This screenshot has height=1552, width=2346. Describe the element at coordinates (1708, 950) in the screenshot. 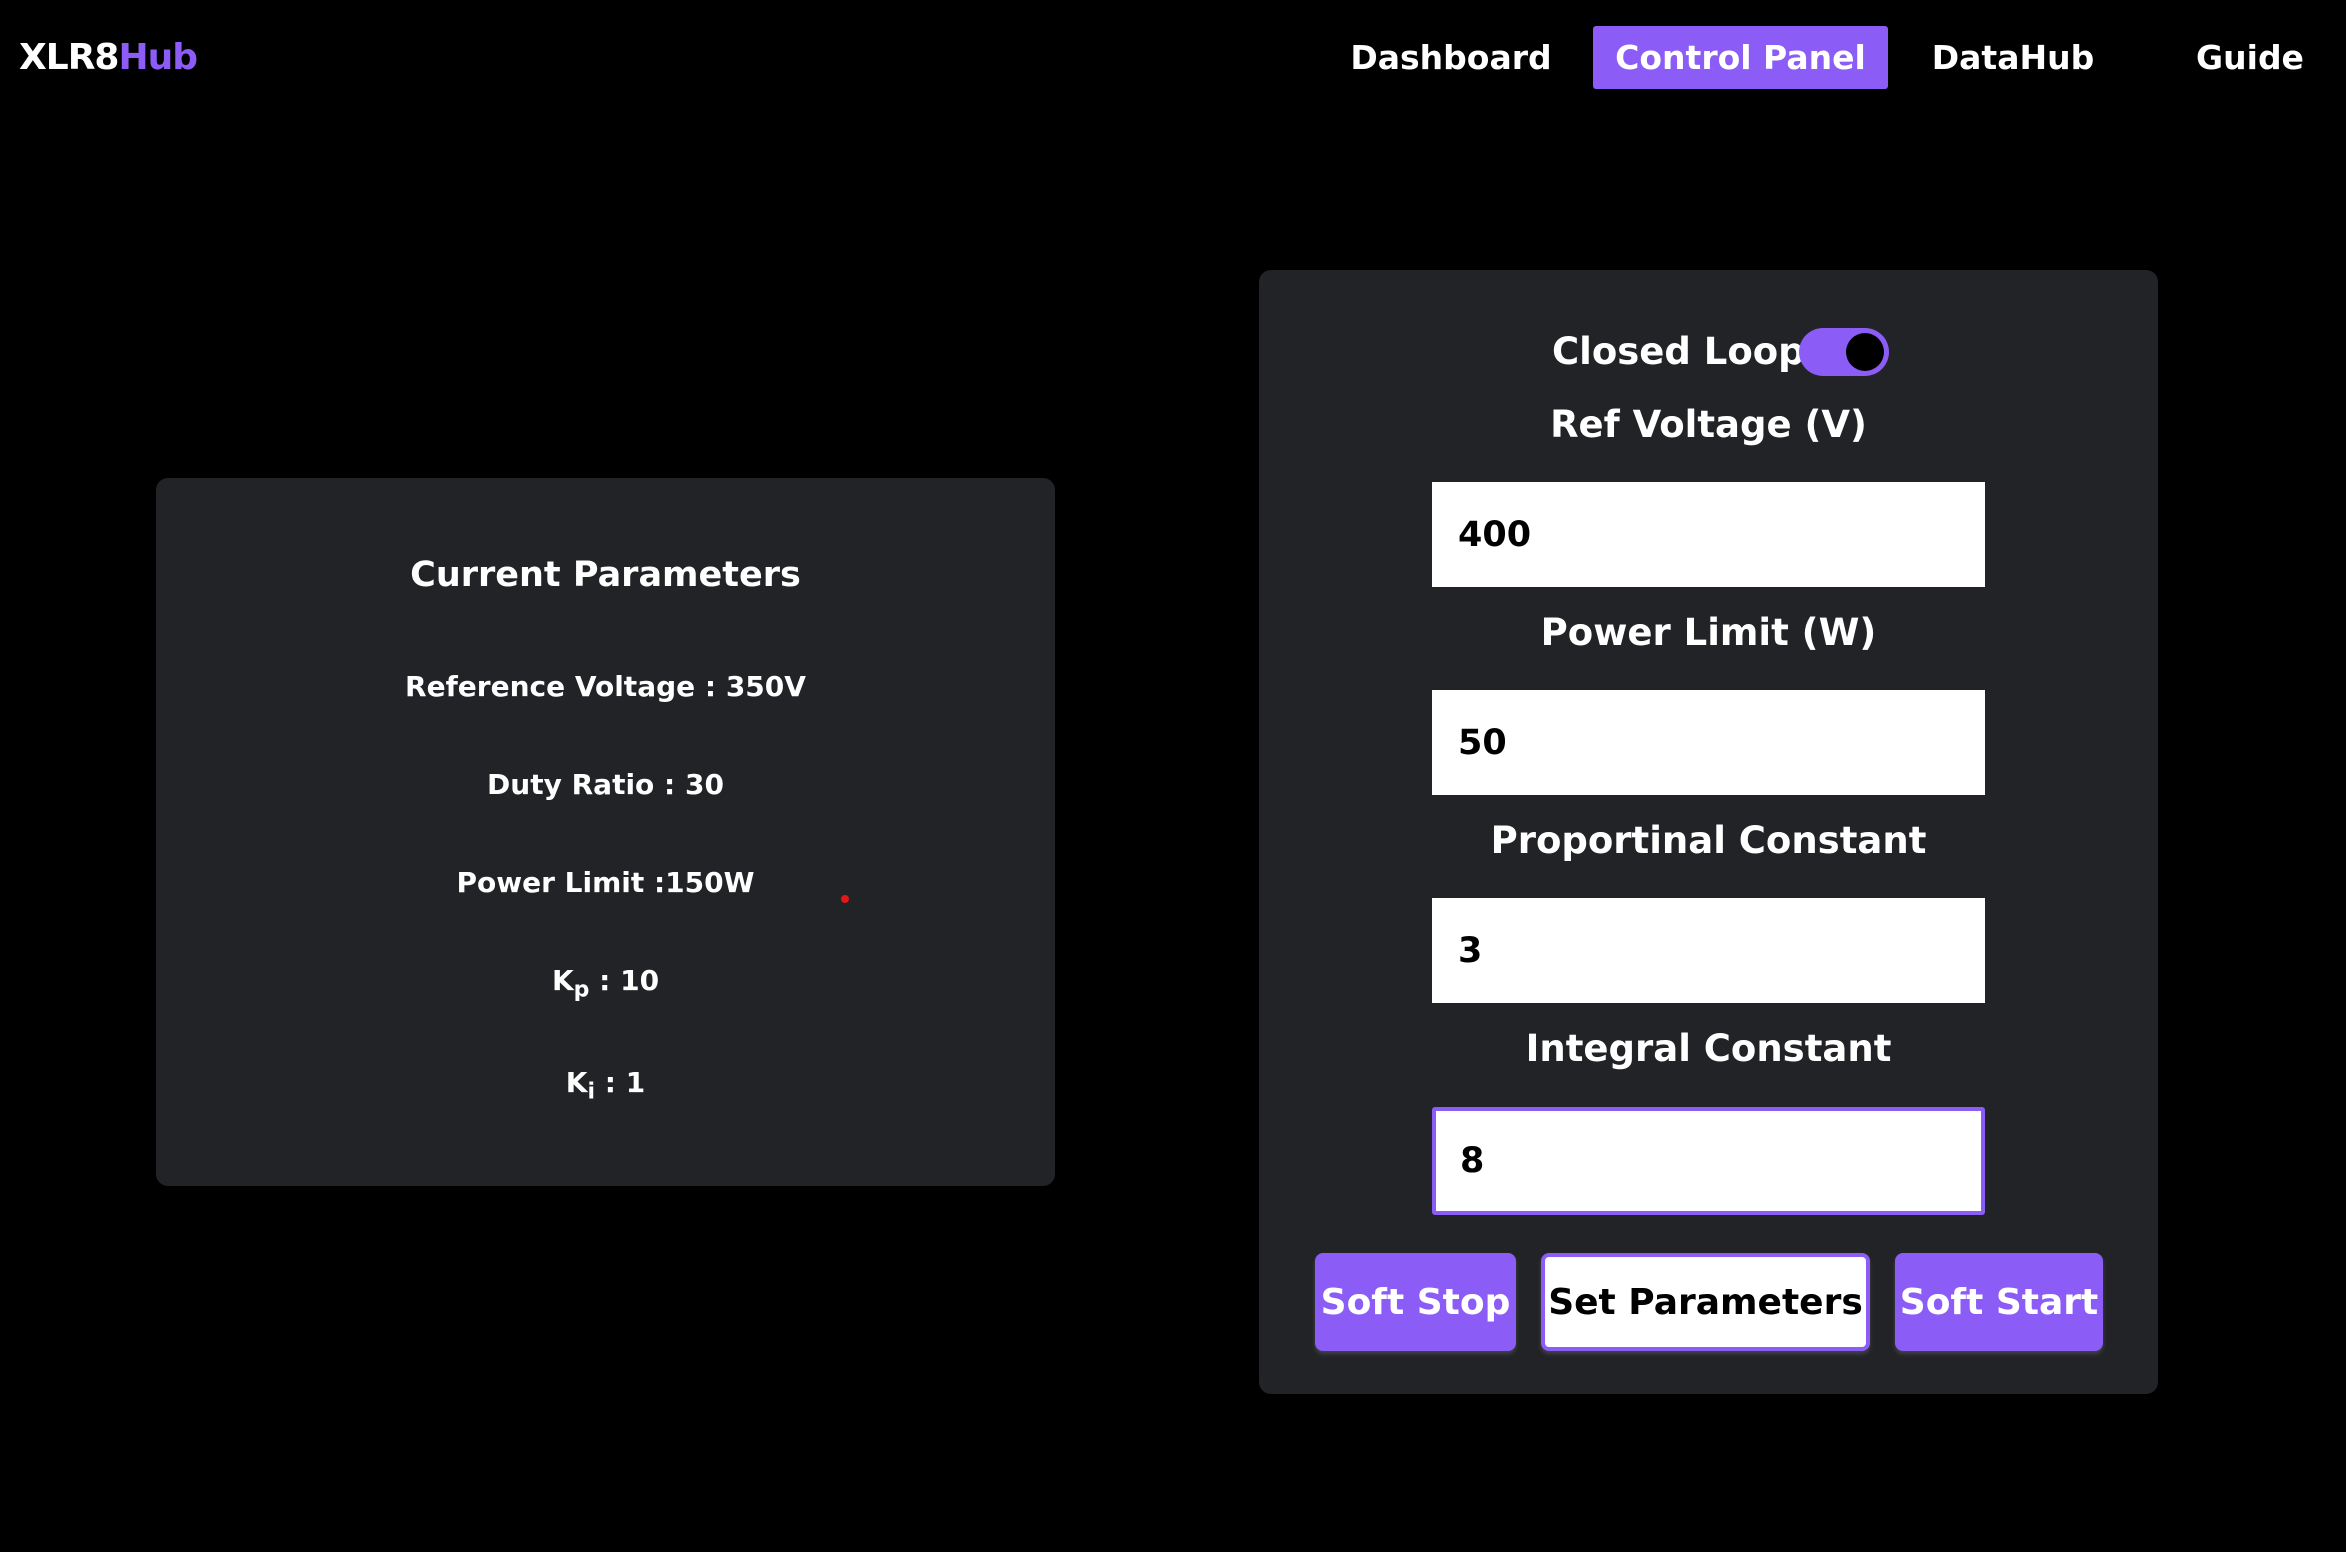

I see `proportional-constant-input` at that location.